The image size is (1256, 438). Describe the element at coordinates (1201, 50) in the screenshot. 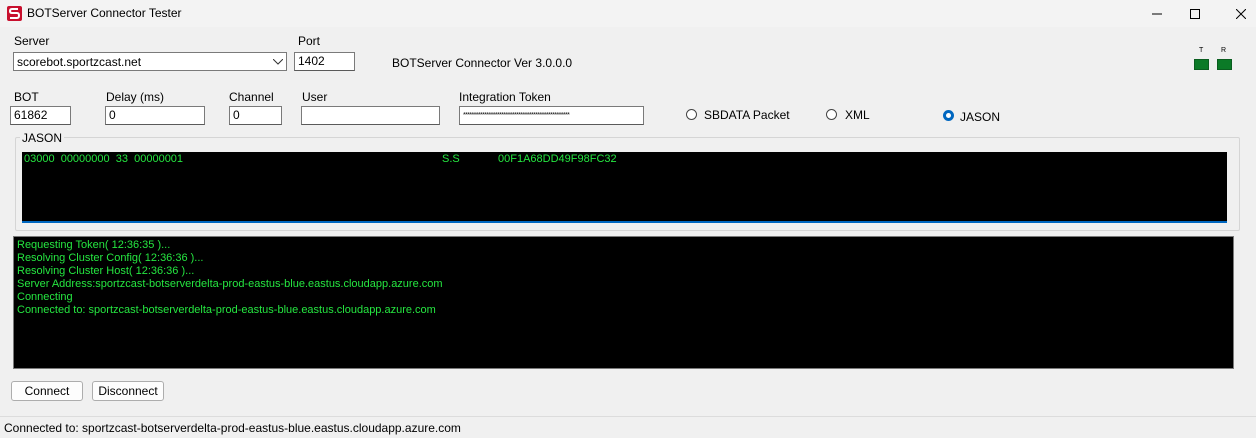

I see `t-indicator-label: T` at that location.